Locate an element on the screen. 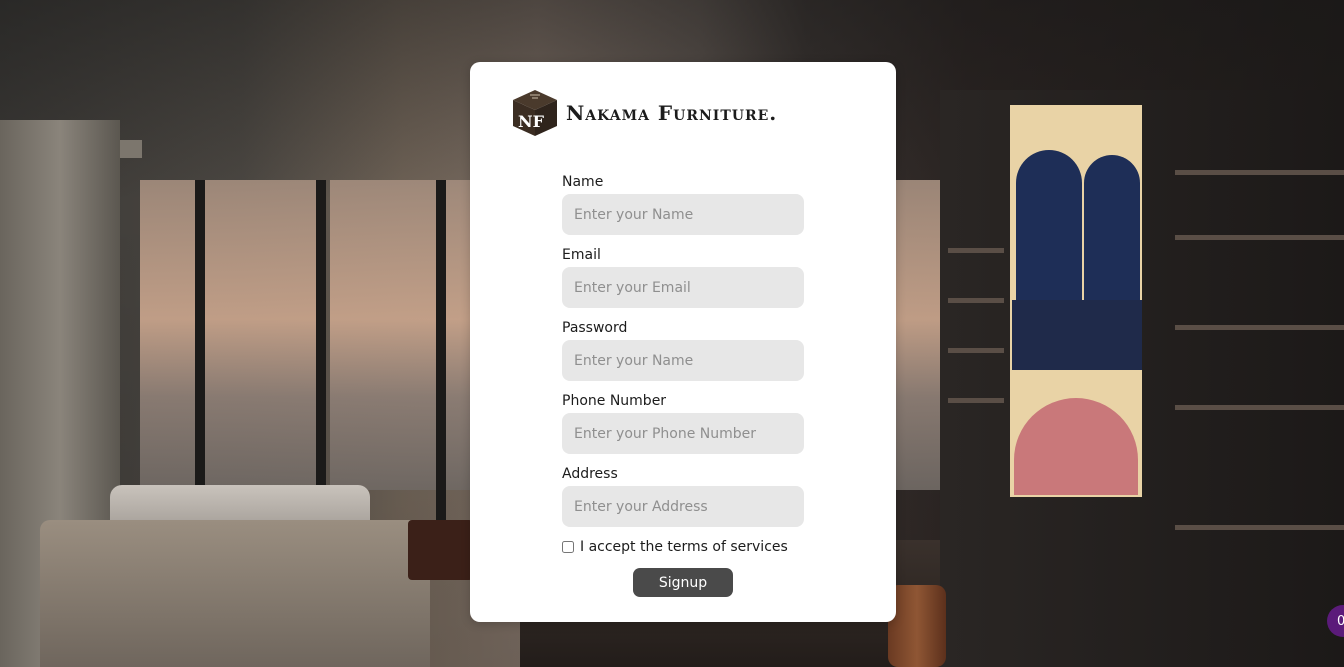  name-label: Name is located at coordinates (583, 182).